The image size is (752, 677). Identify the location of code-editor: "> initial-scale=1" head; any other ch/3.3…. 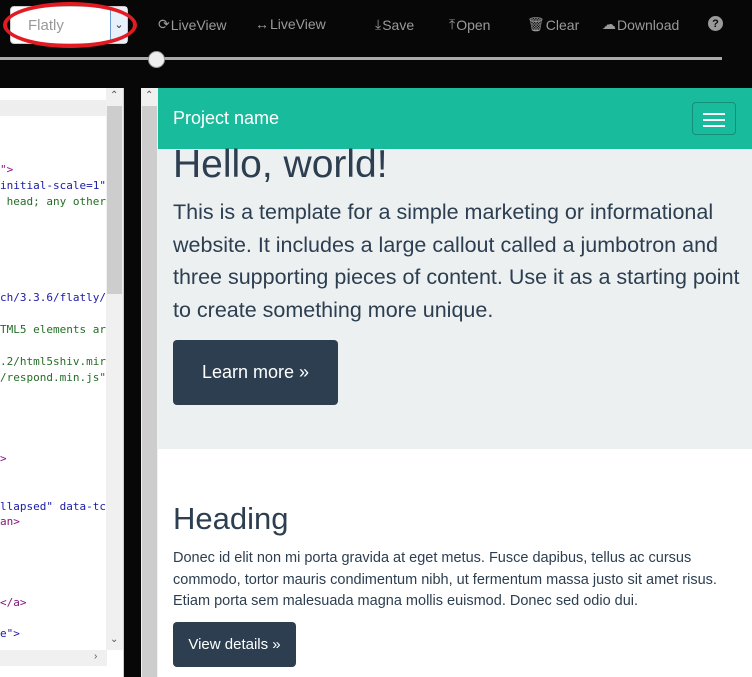
(62, 382).